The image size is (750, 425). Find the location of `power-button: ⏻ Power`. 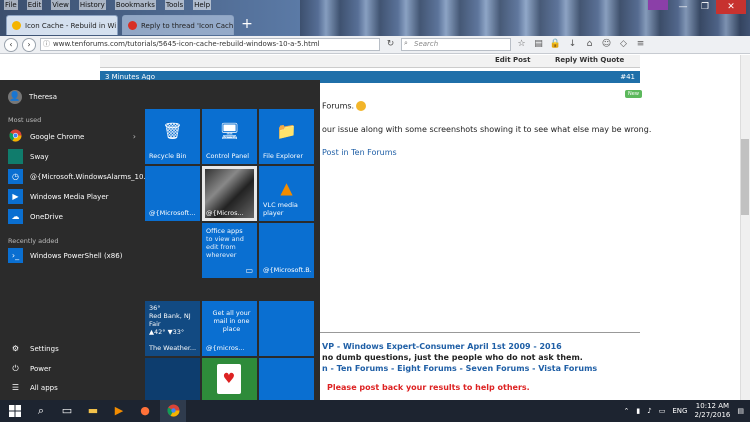

power-button: ⏻ Power is located at coordinates (72, 368).